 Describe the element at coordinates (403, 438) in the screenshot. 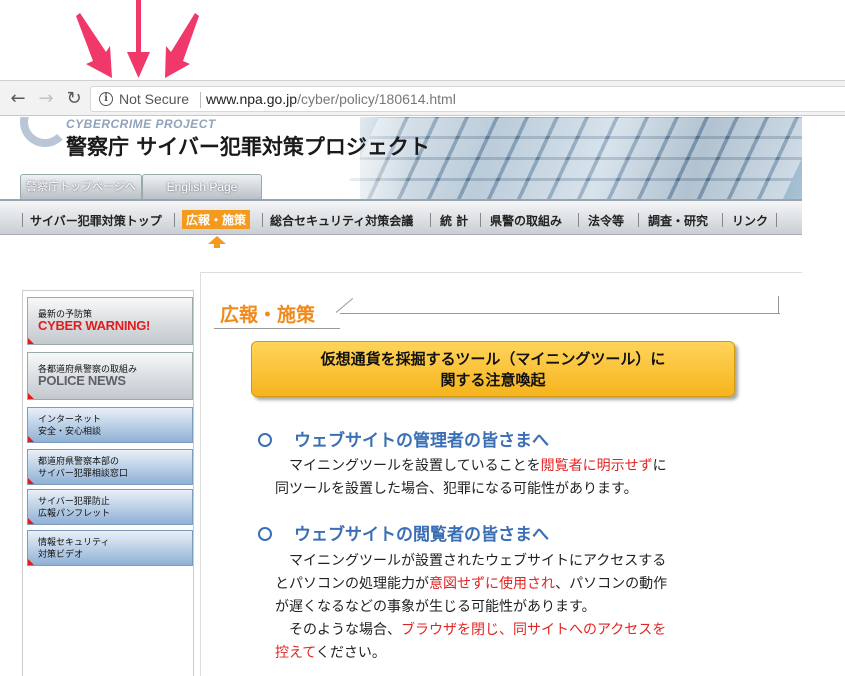

I see `admins-heading: ウェブサイトの管理者の皆さまへ` at that location.